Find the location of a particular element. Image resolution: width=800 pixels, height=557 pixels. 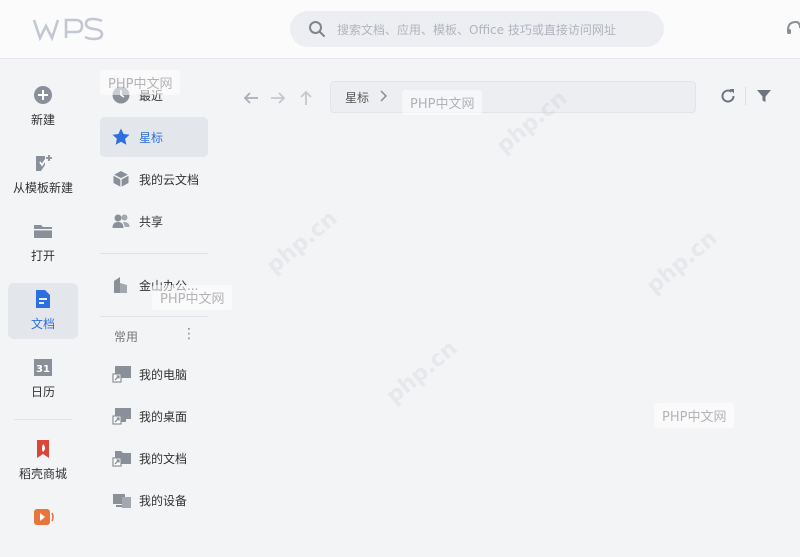

rail-label: 打开 is located at coordinates (42, 256).